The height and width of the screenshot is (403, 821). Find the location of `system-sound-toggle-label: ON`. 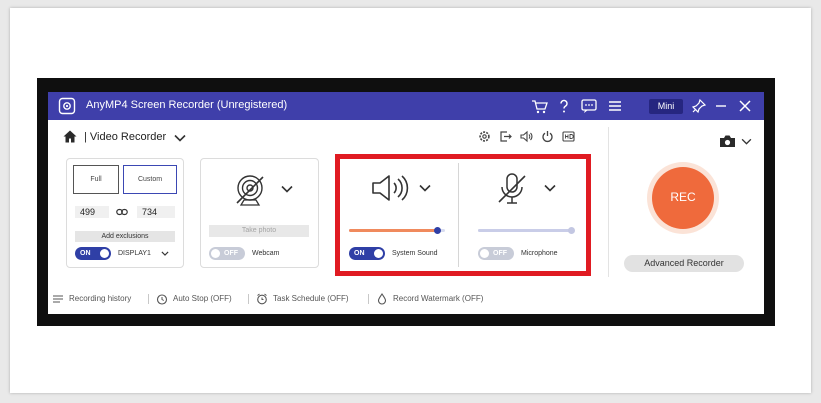

system-sound-toggle-label: ON is located at coordinates (359, 253).